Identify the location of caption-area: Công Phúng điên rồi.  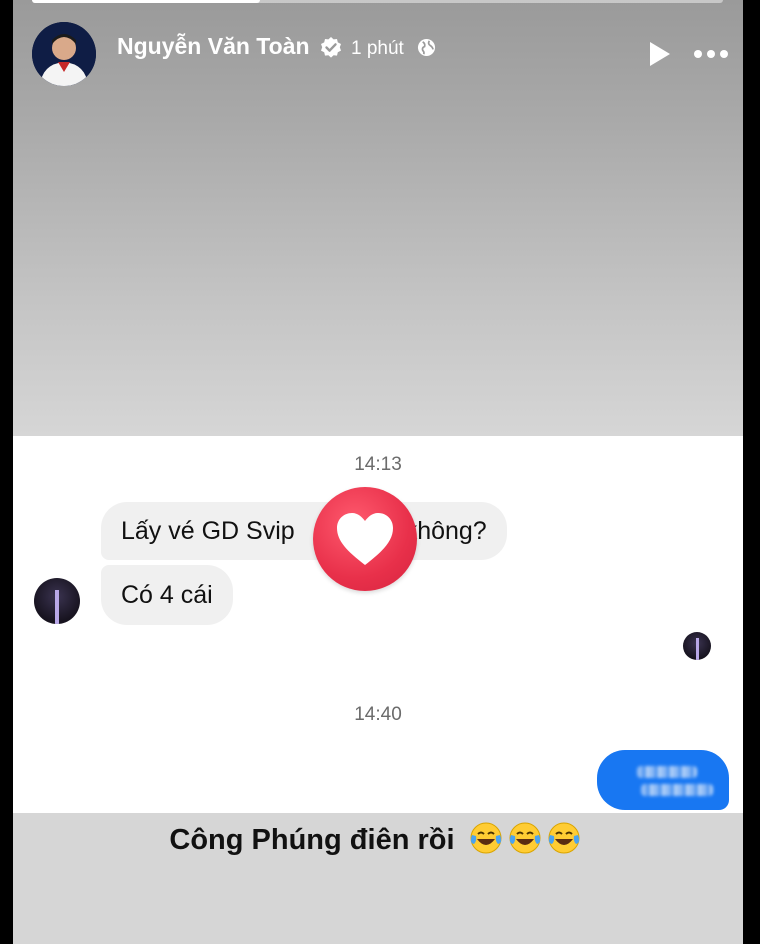
(378, 878).